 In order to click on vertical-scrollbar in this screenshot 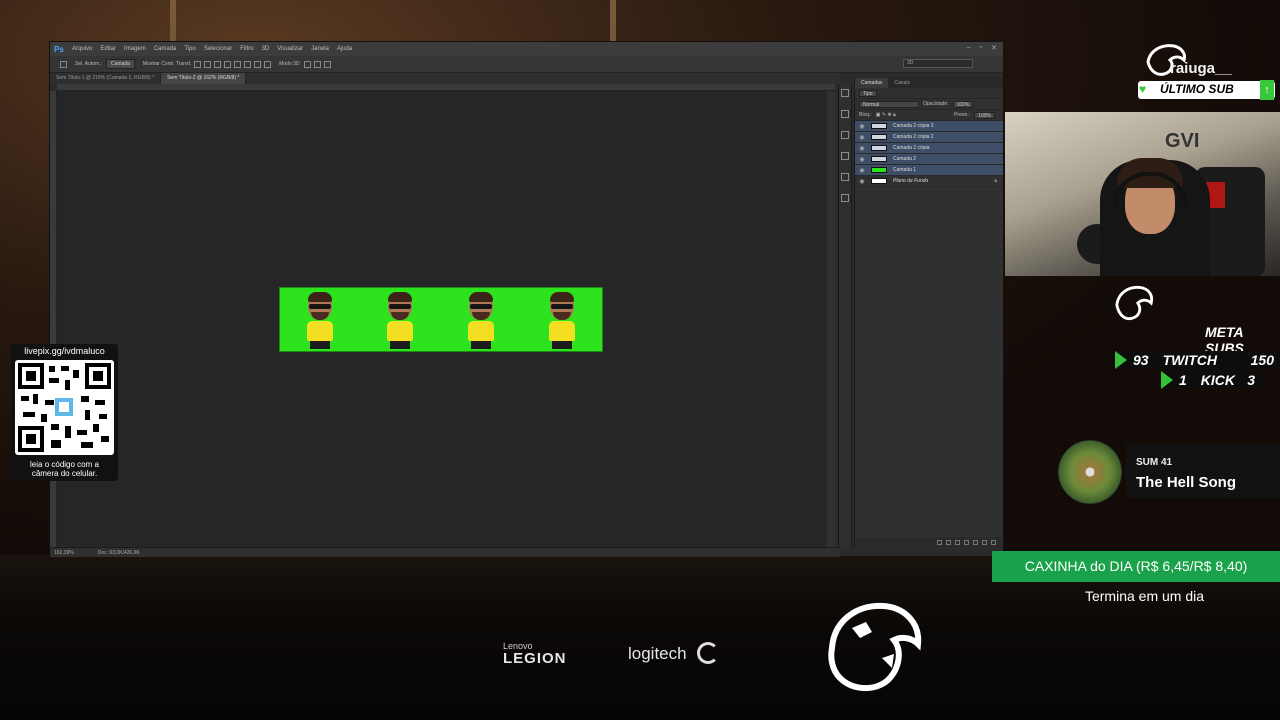, I will do `click(831, 320)`.